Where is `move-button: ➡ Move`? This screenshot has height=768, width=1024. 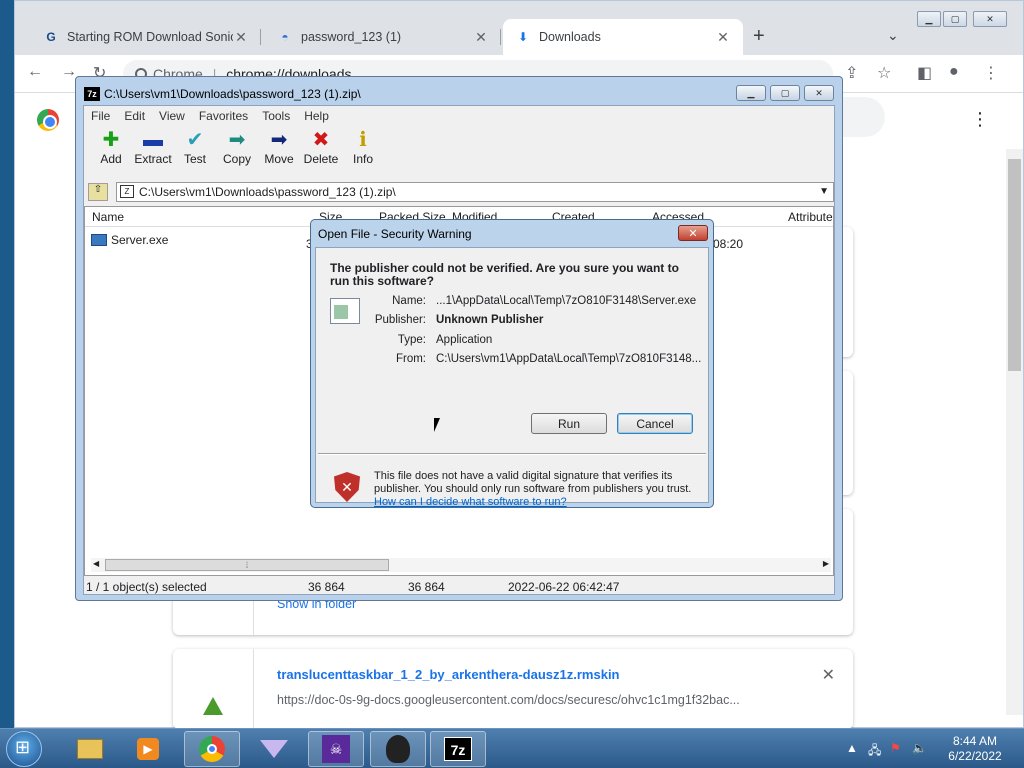
move-button: ➡ Move is located at coordinates (279, 153).